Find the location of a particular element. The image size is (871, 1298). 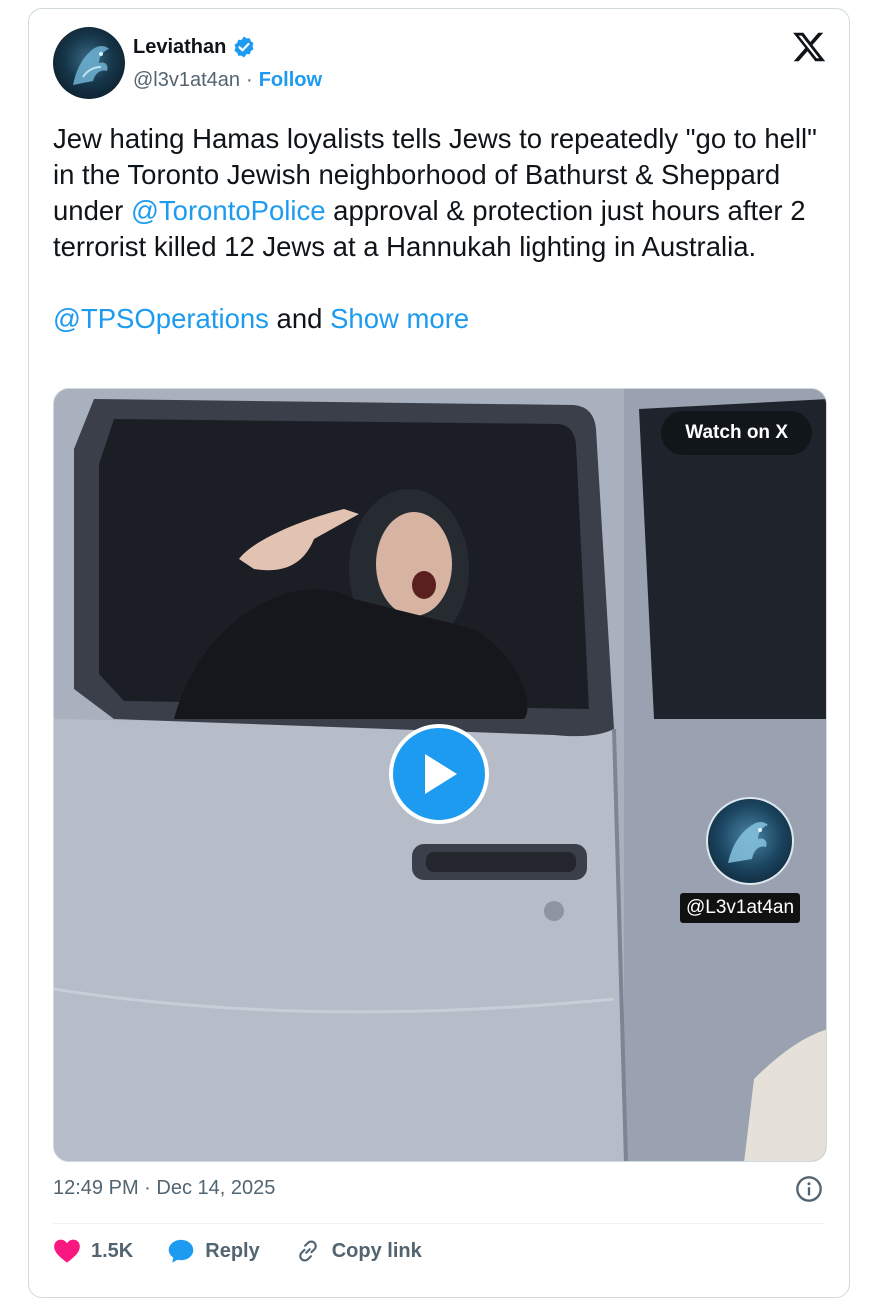

like-button: 1.5K is located at coordinates (93, 1251).